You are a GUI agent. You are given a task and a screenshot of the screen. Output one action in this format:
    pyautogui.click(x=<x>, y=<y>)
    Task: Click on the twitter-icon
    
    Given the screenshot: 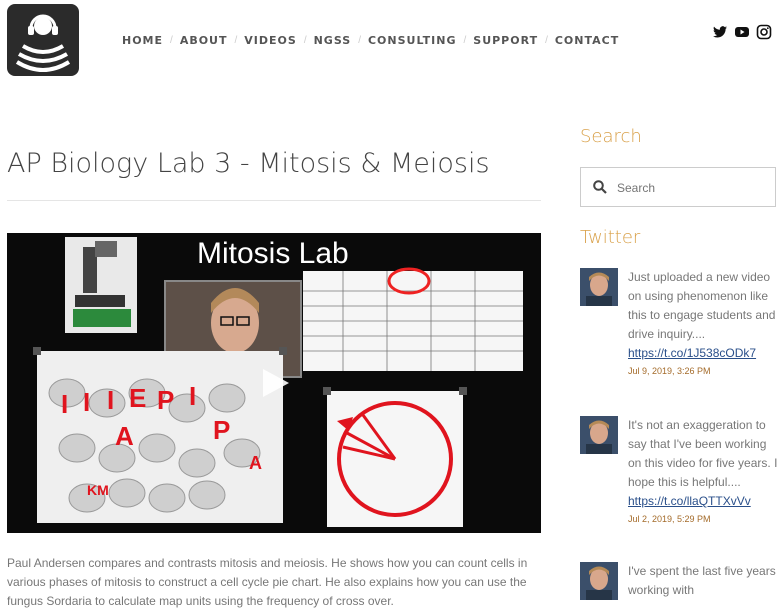 What is the action you would take?
    pyautogui.click(x=720, y=32)
    